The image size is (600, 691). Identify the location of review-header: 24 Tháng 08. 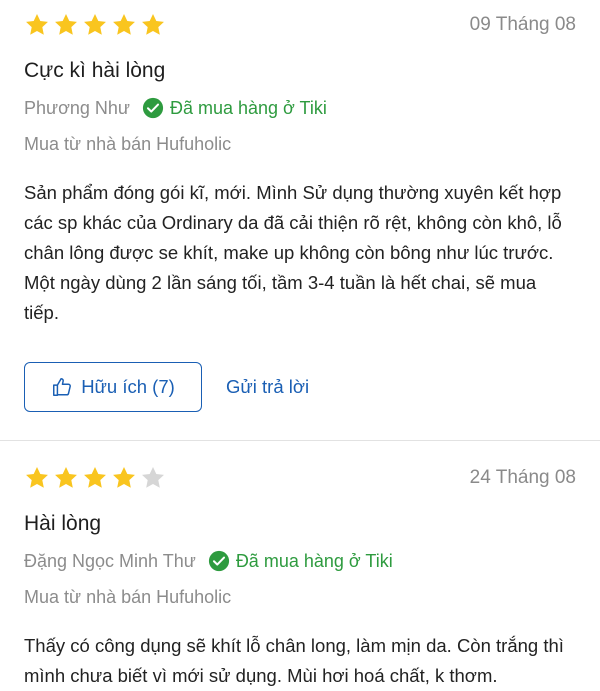
(300, 478).